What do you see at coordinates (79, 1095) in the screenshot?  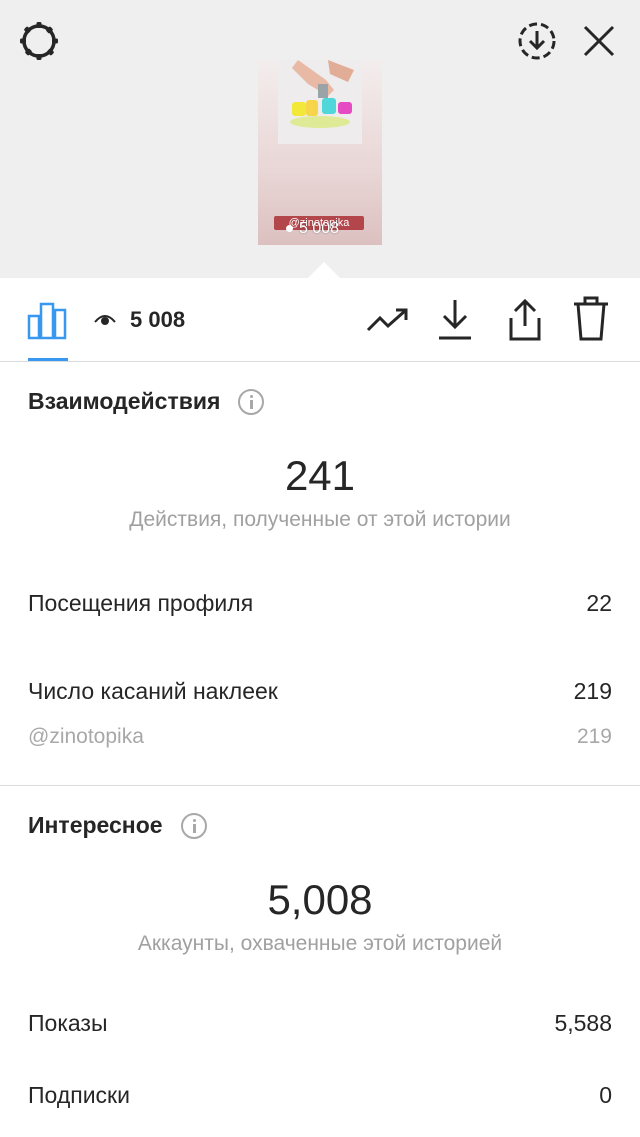 I see `row-label: Подписки` at bounding box center [79, 1095].